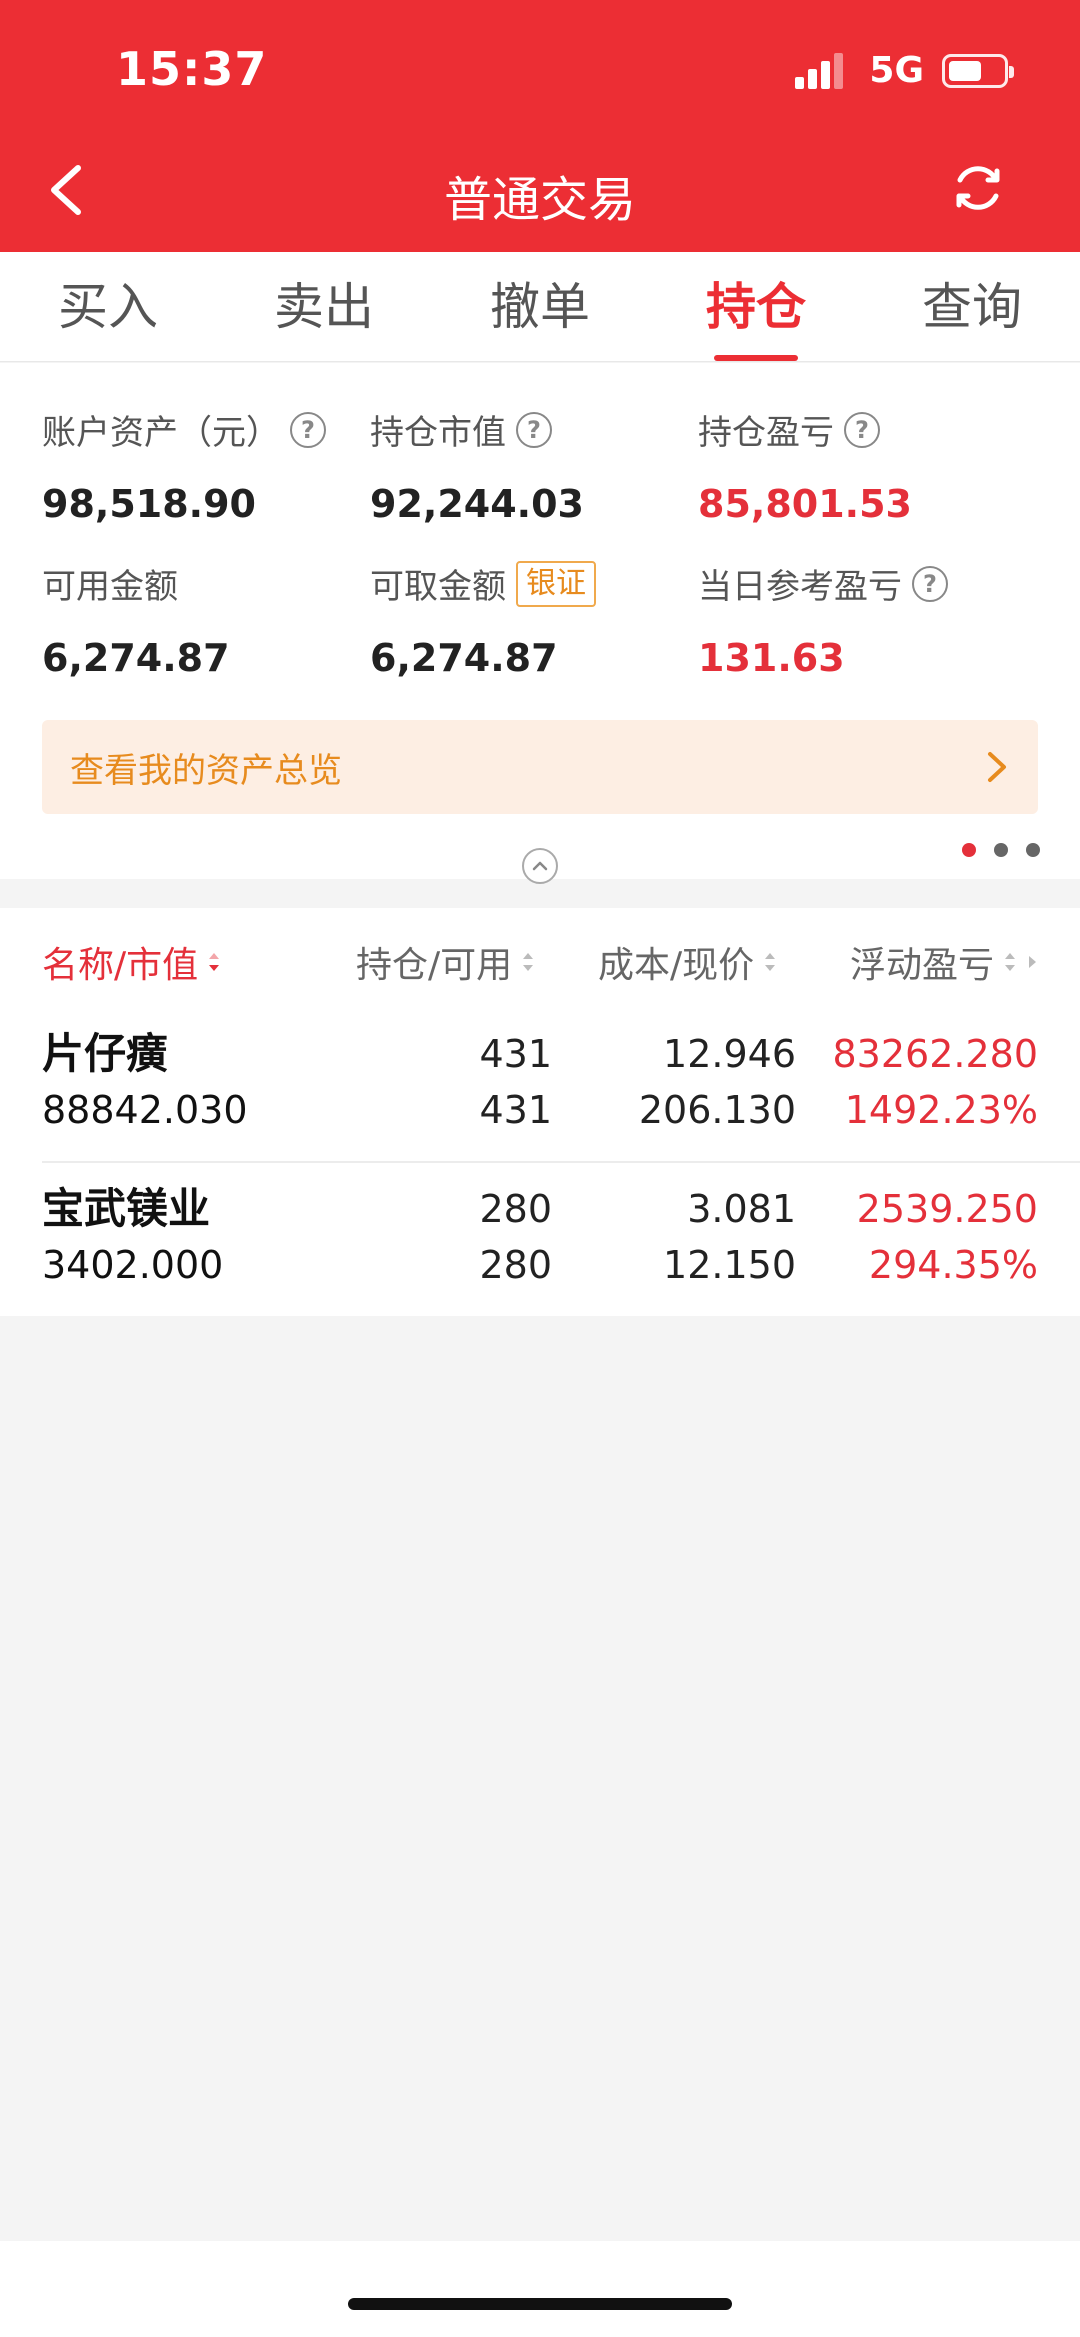  What do you see at coordinates (676, 965) in the screenshot?
I see `column-header: 成本/现价` at bounding box center [676, 965].